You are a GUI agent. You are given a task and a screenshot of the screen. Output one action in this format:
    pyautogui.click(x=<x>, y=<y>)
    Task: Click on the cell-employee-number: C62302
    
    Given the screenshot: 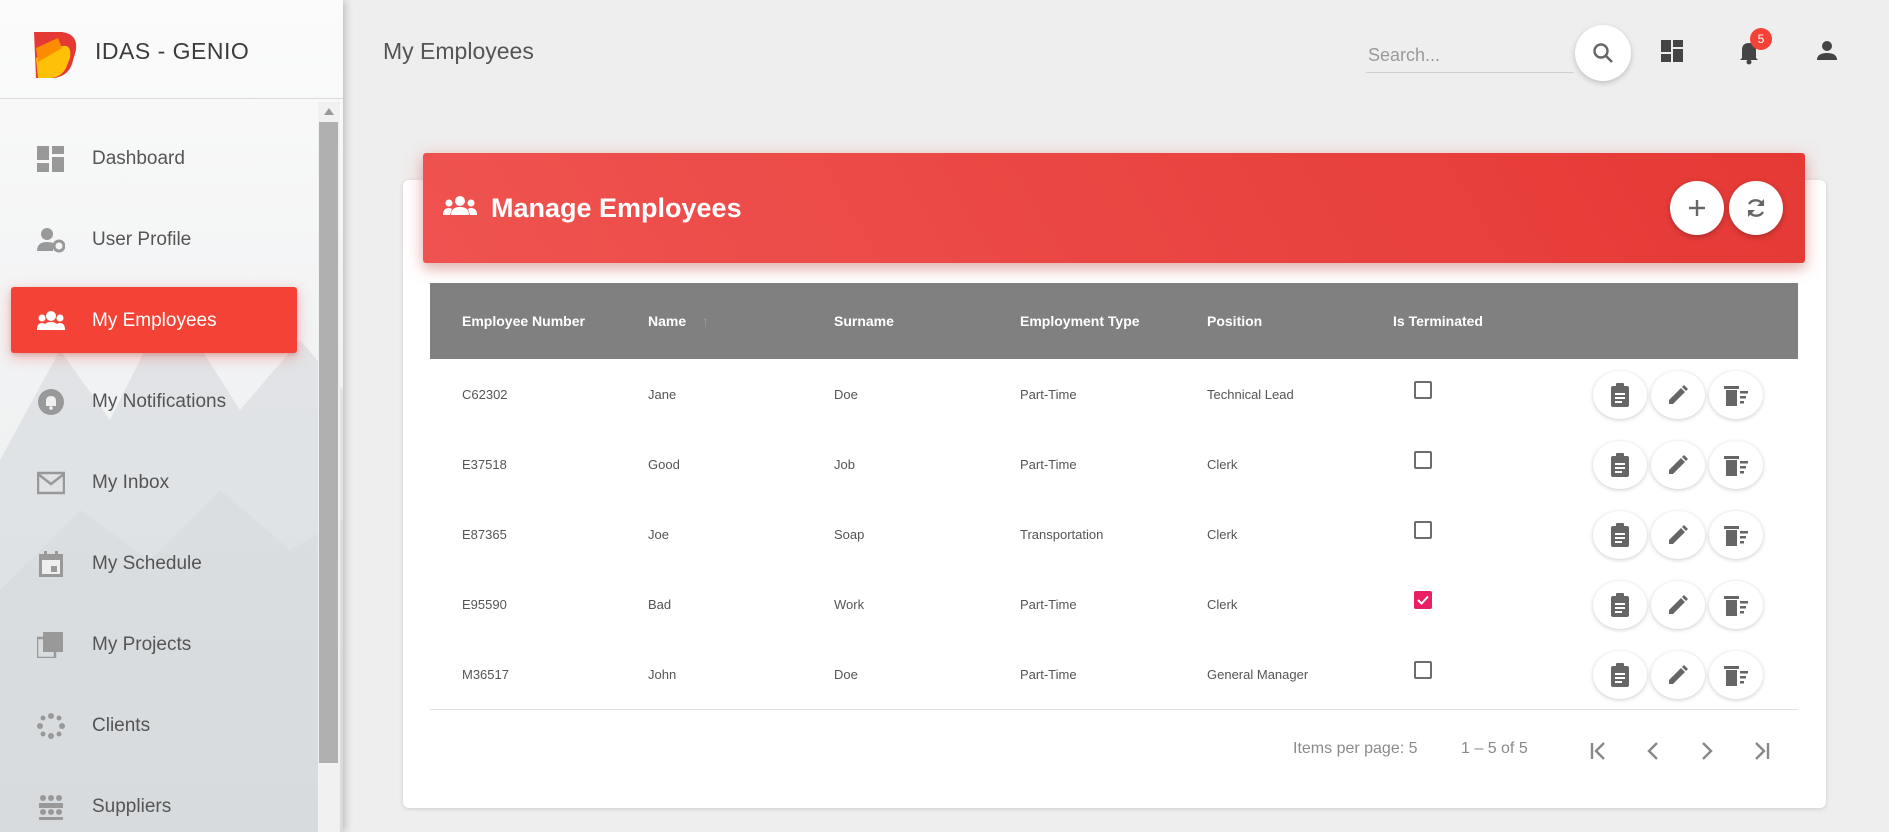 What is the action you would take?
    pyautogui.click(x=485, y=394)
    